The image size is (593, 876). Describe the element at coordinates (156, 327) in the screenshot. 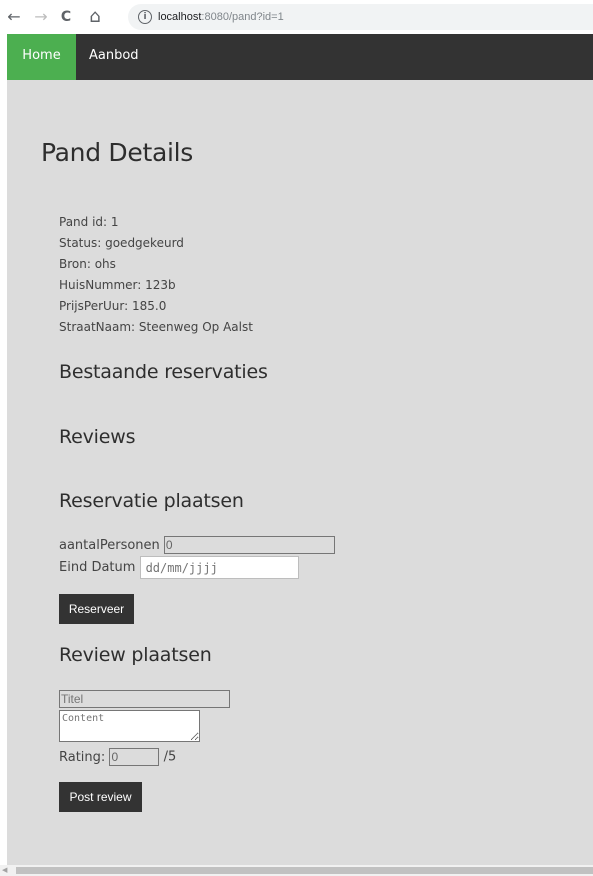

I see `detail-straatnaam: StraatNaam: Steenweg Op Aalst` at that location.